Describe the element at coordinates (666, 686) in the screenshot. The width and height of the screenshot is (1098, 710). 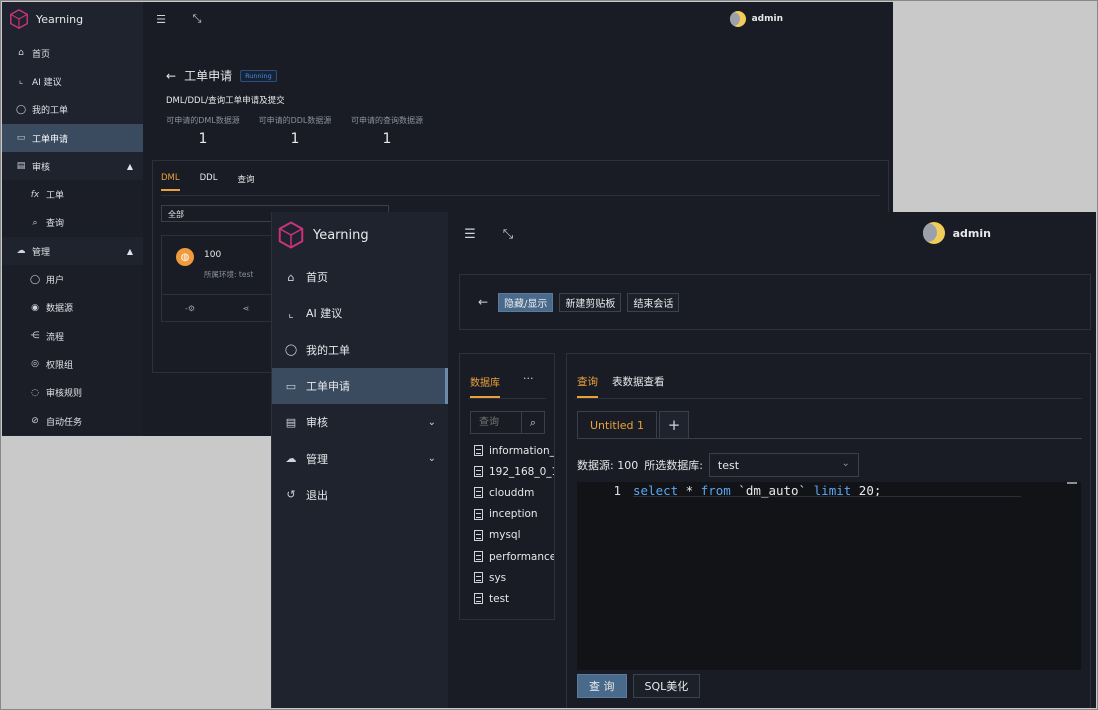
I see `sql-beautify-button: SQL美化` at that location.